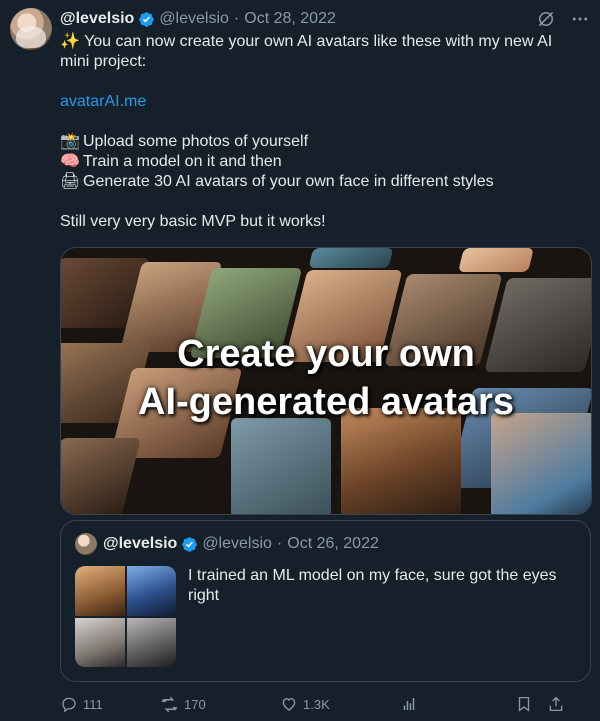  Describe the element at coordinates (182, 161) in the screenshot. I see `step-2-text: Train a model on it and then` at that location.